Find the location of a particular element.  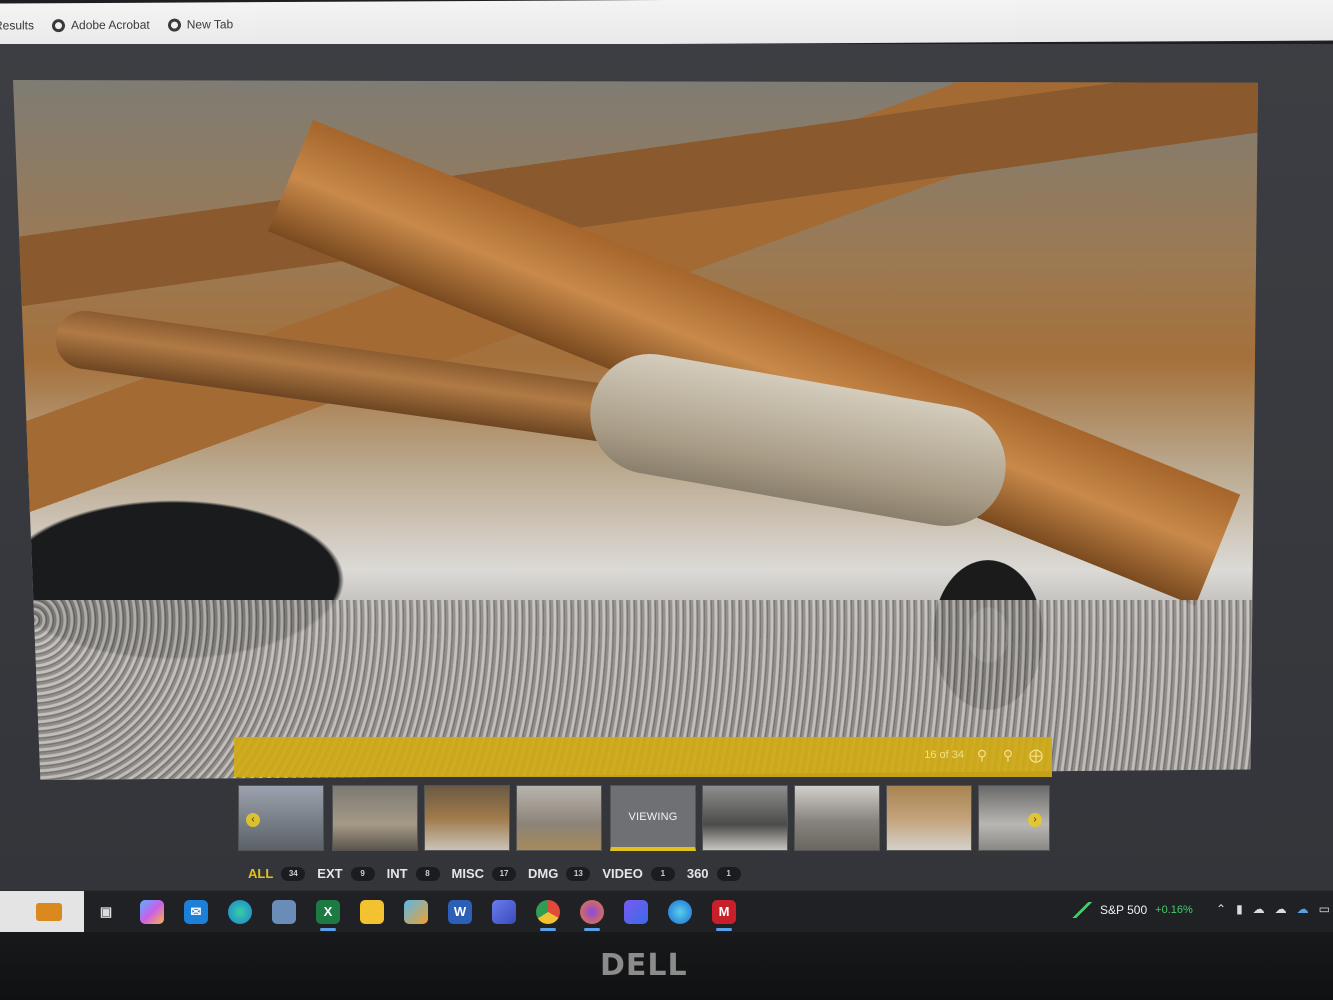

filter-count: 17 is located at coordinates (504, 873).